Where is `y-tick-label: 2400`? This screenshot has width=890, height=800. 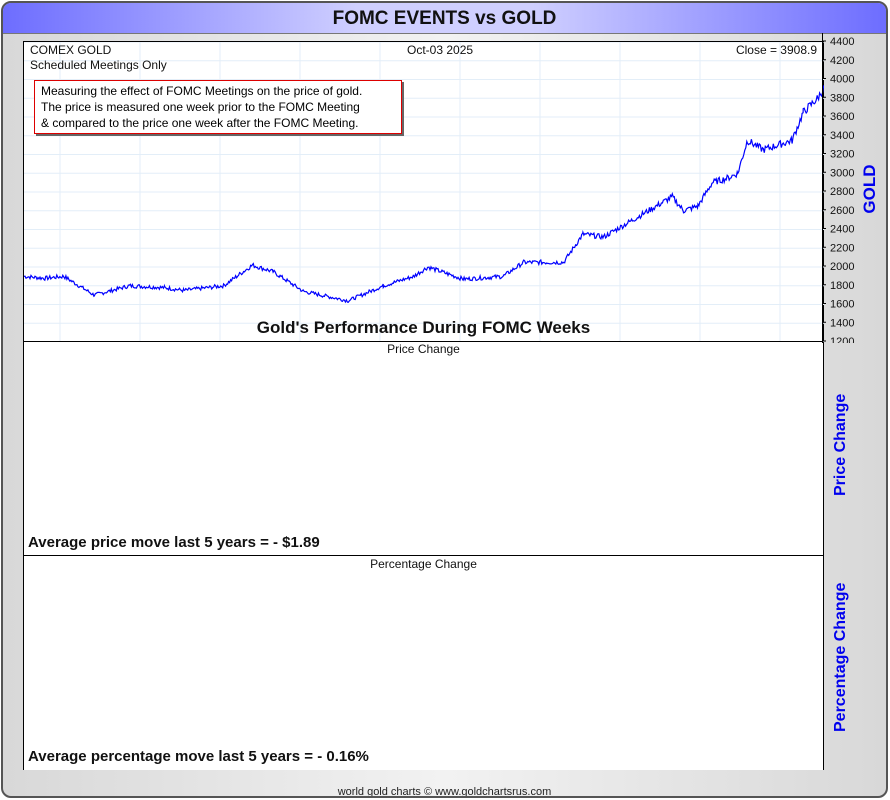 y-tick-label: 2400 is located at coordinates (842, 230).